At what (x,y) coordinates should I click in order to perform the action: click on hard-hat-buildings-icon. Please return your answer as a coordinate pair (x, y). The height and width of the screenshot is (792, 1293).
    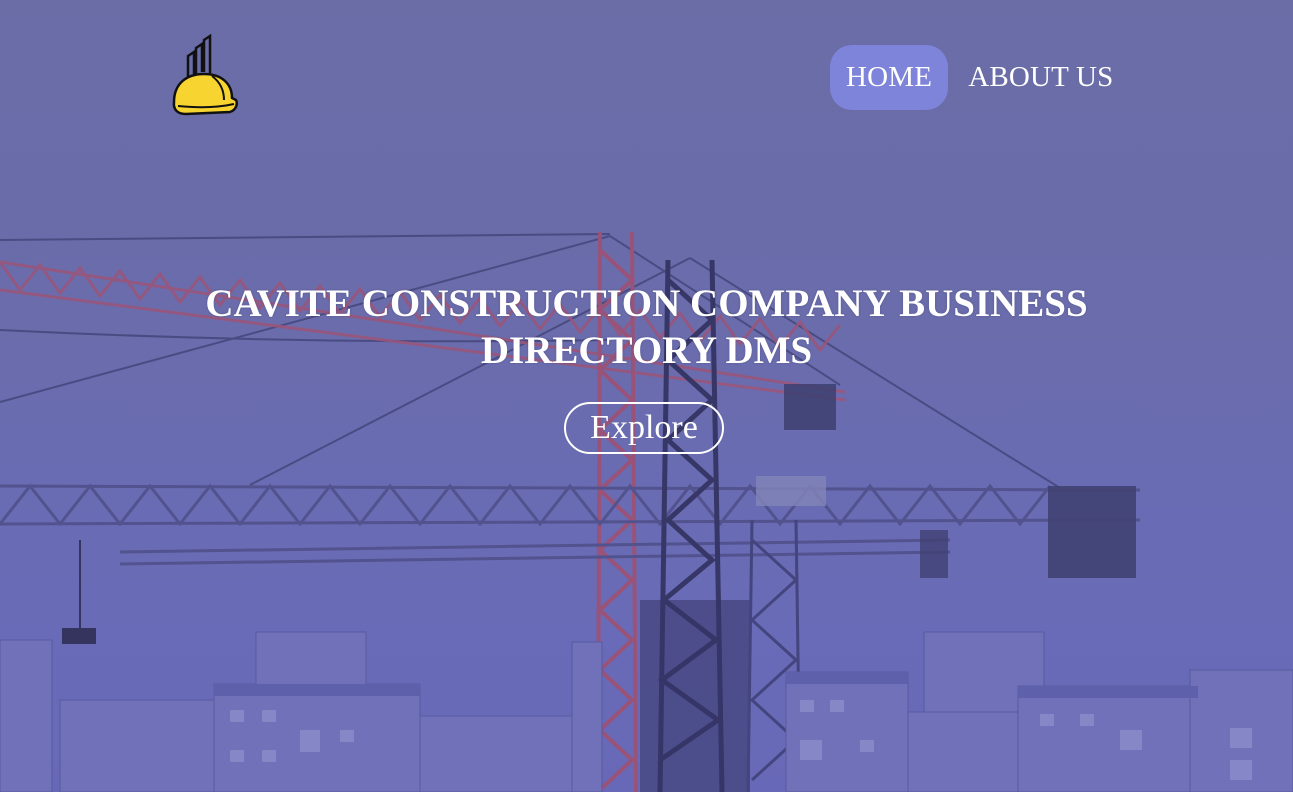
    Looking at the image, I should click on (204, 74).